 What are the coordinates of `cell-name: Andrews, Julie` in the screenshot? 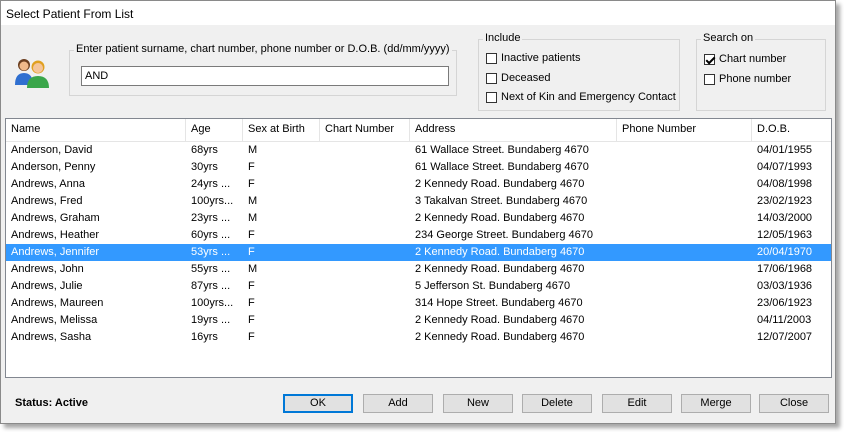 It's located at (47, 286).